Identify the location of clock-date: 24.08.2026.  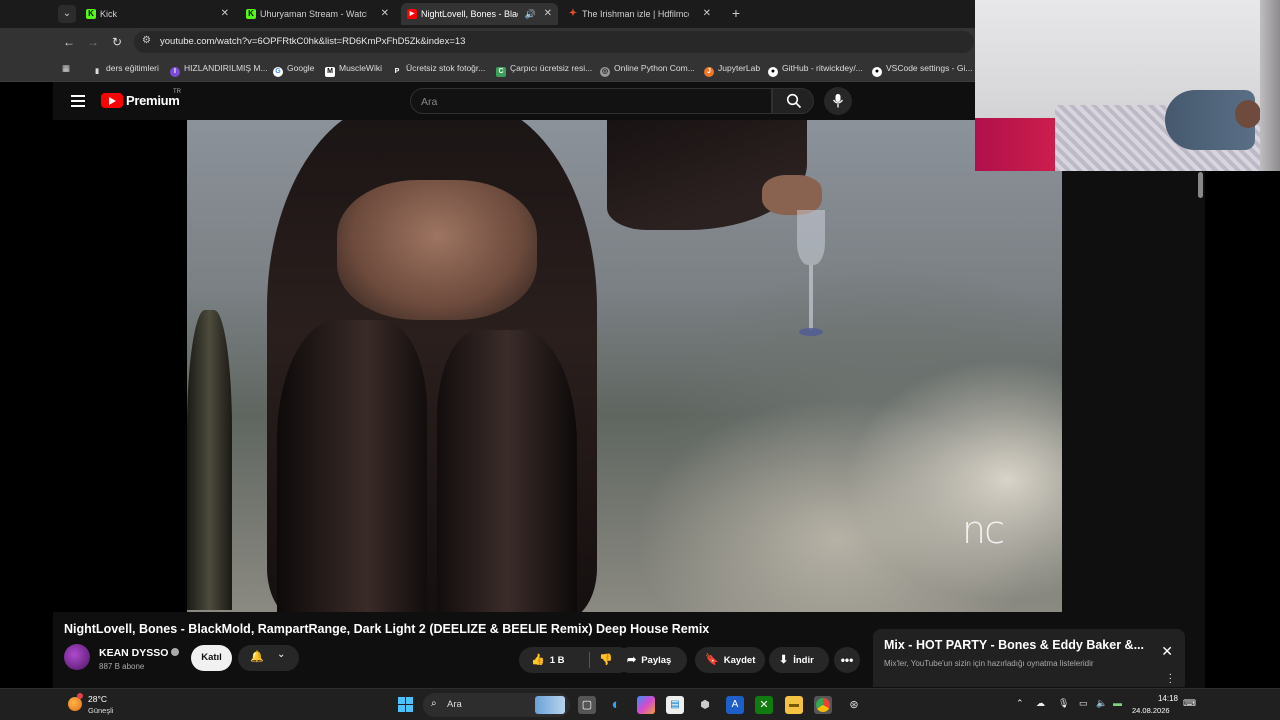
(1151, 710).